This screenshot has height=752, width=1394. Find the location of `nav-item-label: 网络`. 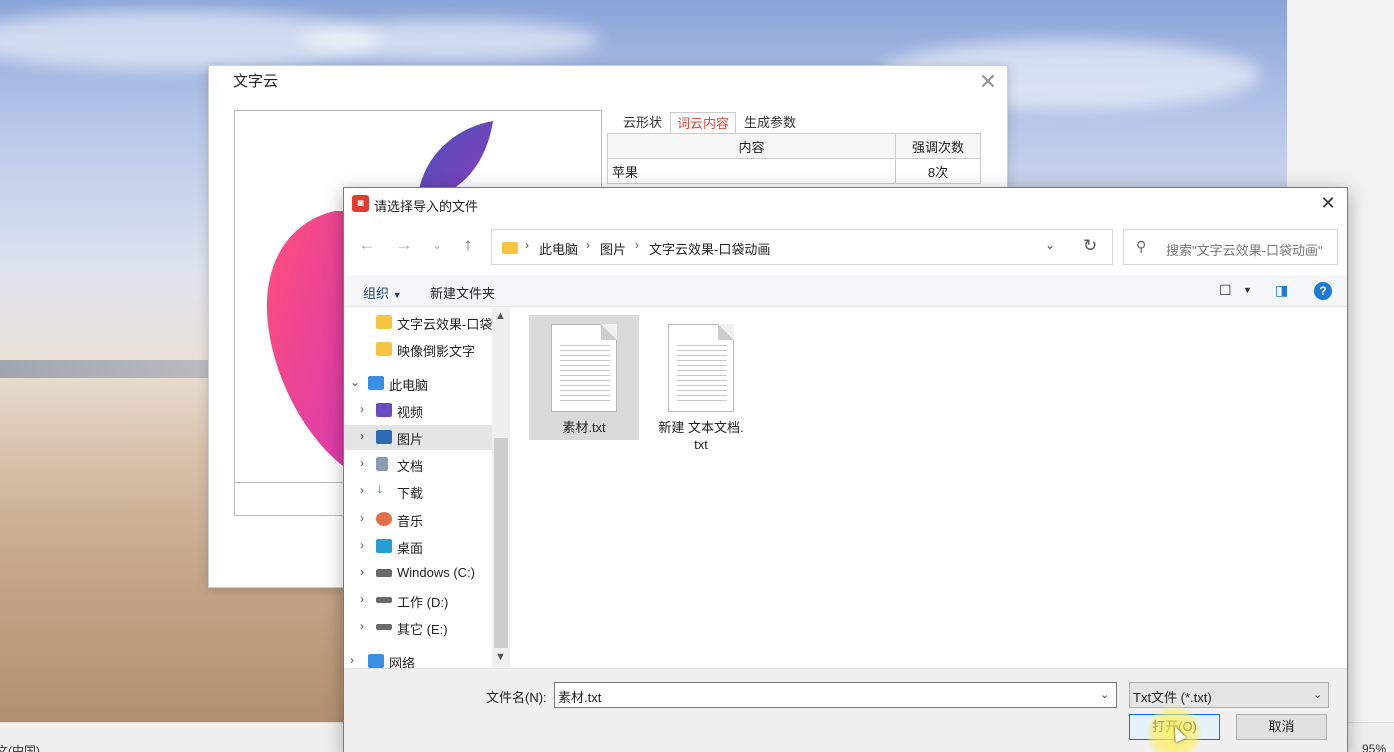

nav-item-label: 网络 is located at coordinates (402, 662).